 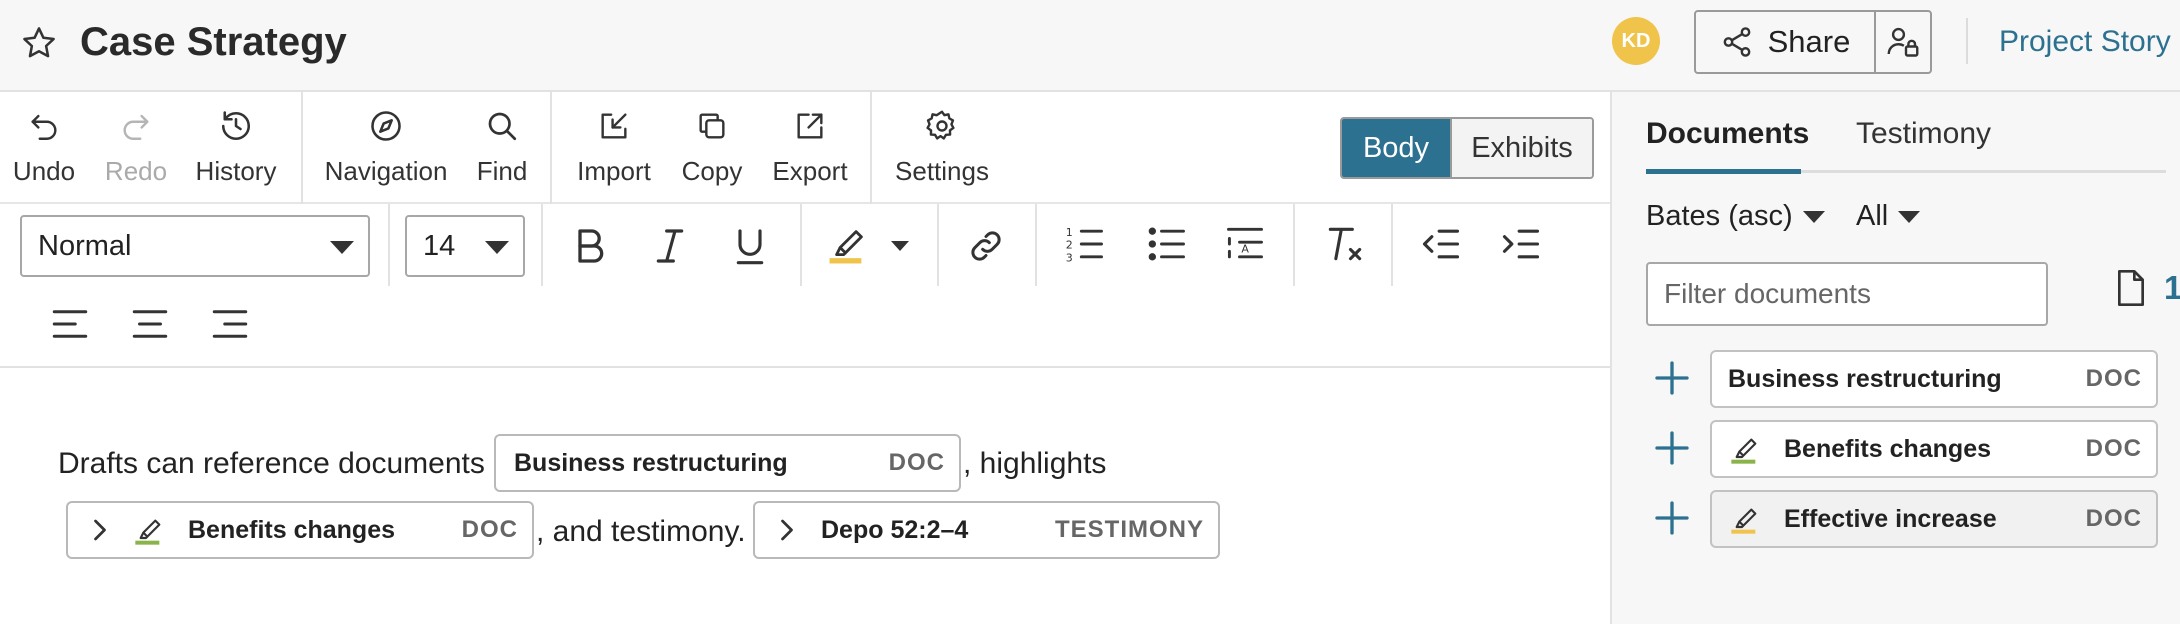 What do you see at coordinates (1345, 244) in the screenshot?
I see `clear-formatting-icon` at bounding box center [1345, 244].